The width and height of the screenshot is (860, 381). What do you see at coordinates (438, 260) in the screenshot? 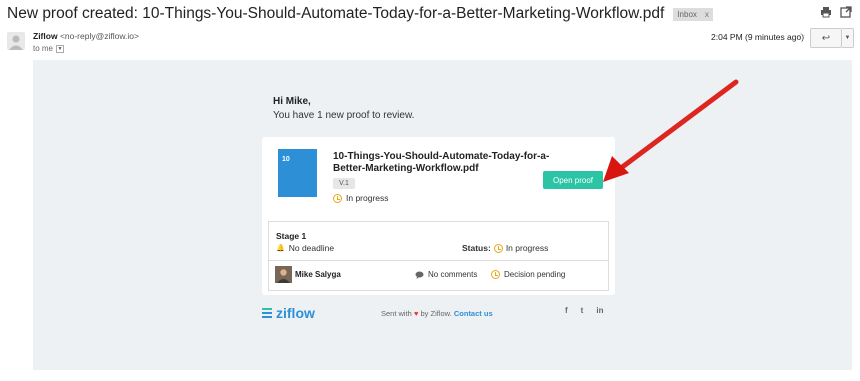
I see `divider` at bounding box center [438, 260].